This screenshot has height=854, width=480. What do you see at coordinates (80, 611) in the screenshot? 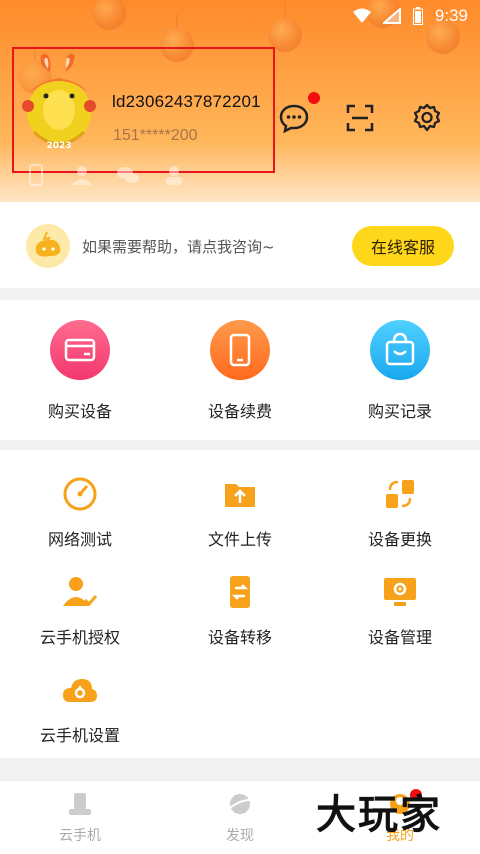
I see `cloud-phone-auth-item: 云手机授权` at bounding box center [80, 611].